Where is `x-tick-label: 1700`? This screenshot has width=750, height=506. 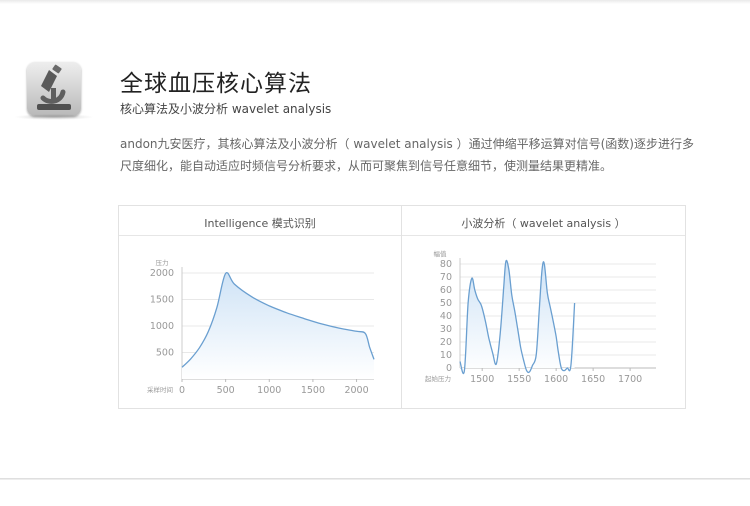 x-tick-label: 1700 is located at coordinates (630, 379).